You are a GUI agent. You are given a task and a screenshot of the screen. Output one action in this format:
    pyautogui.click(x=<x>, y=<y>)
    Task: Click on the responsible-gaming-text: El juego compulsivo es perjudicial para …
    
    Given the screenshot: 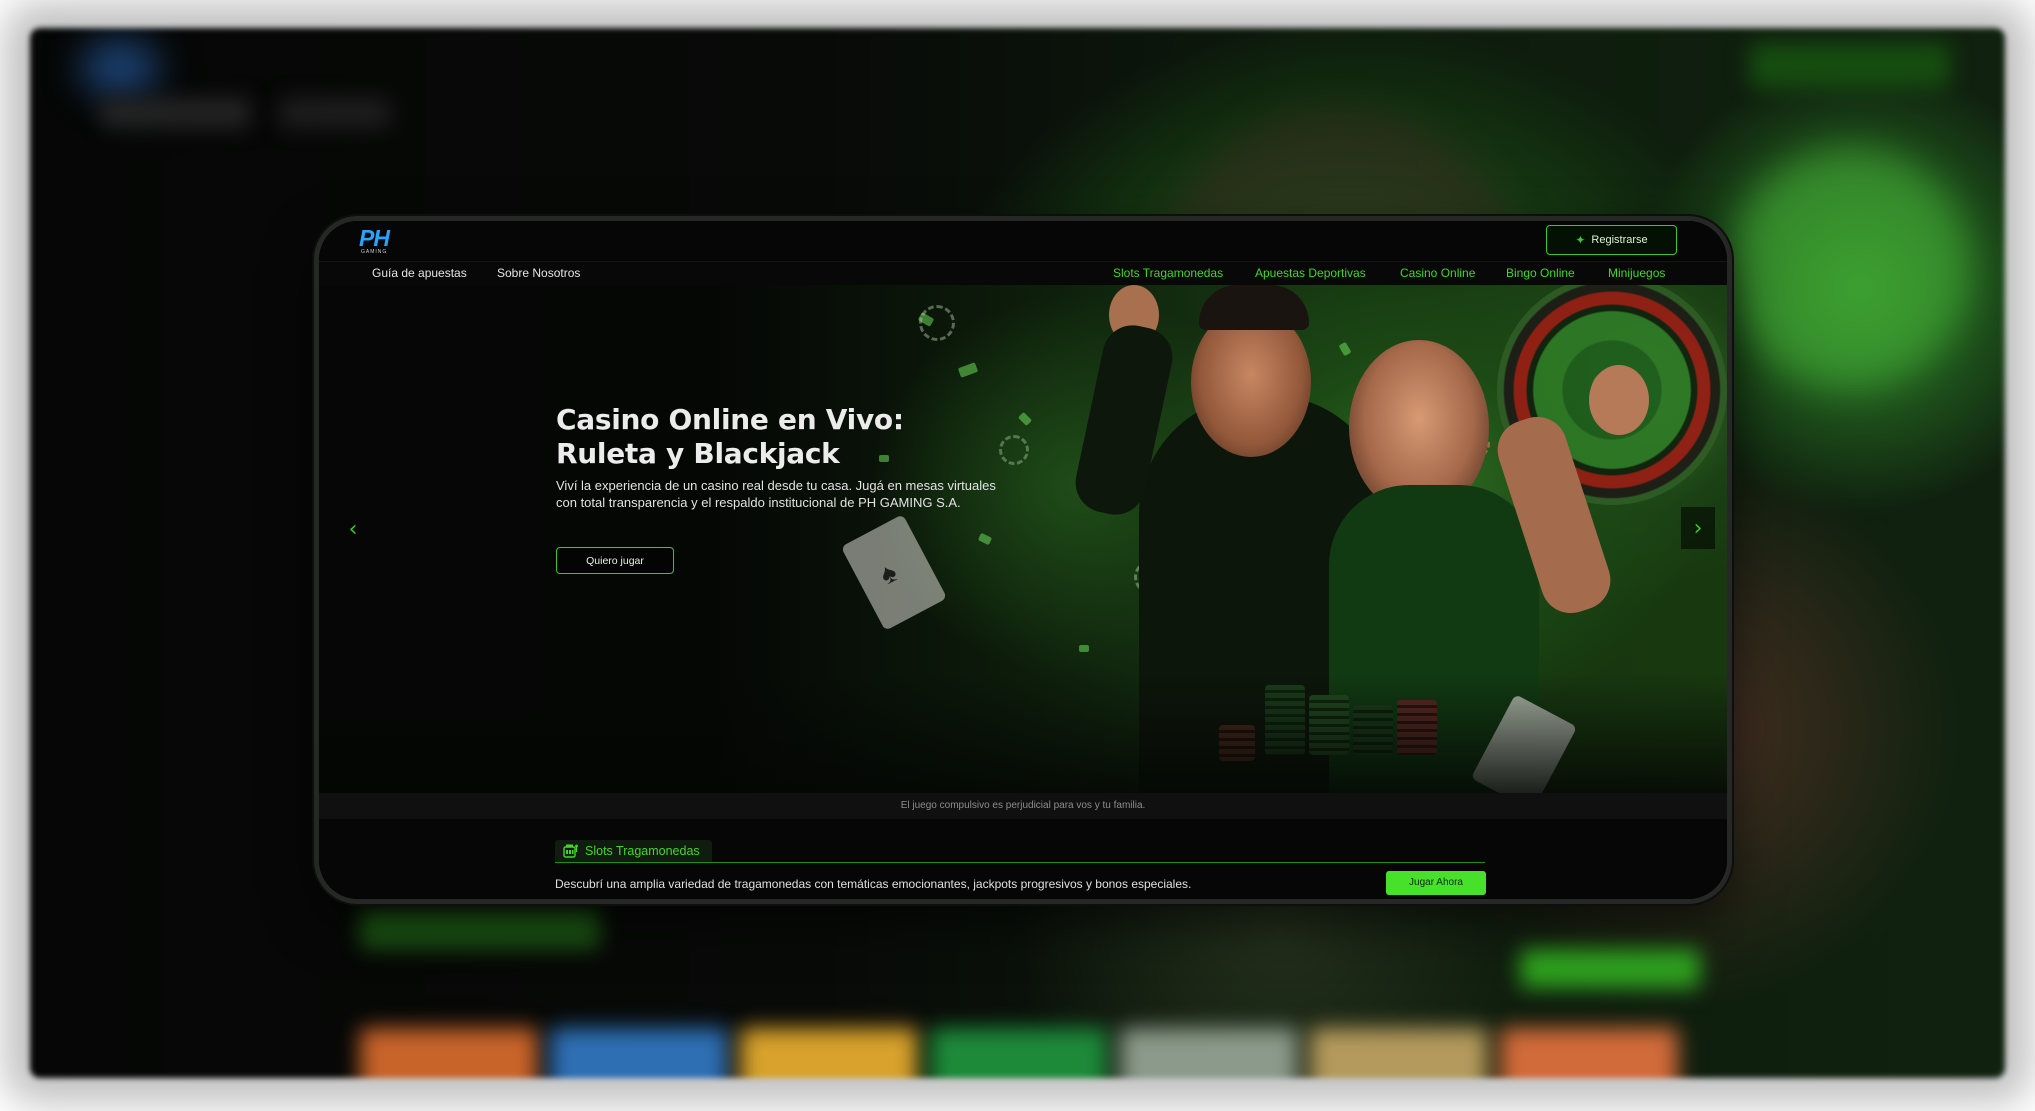 What is the action you would take?
    pyautogui.click(x=1023, y=805)
    